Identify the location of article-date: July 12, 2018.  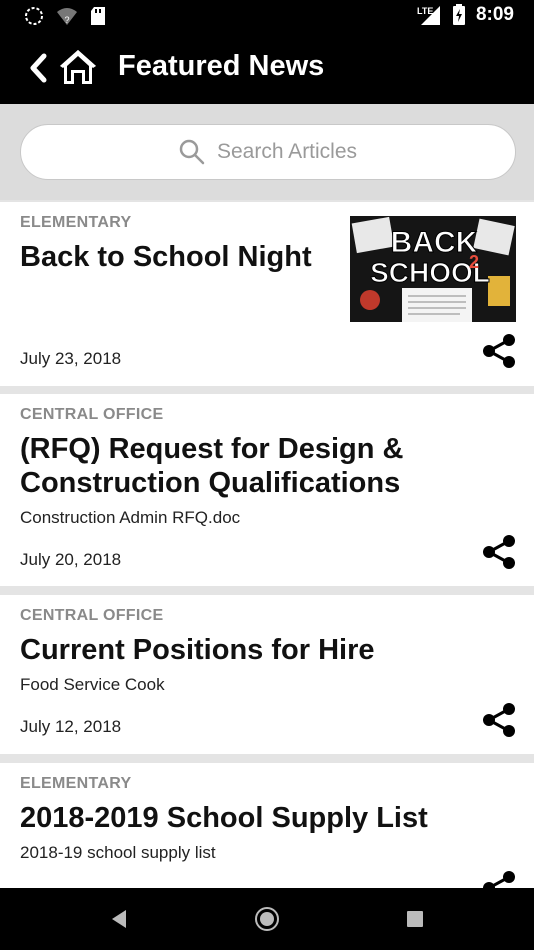
(71, 726).